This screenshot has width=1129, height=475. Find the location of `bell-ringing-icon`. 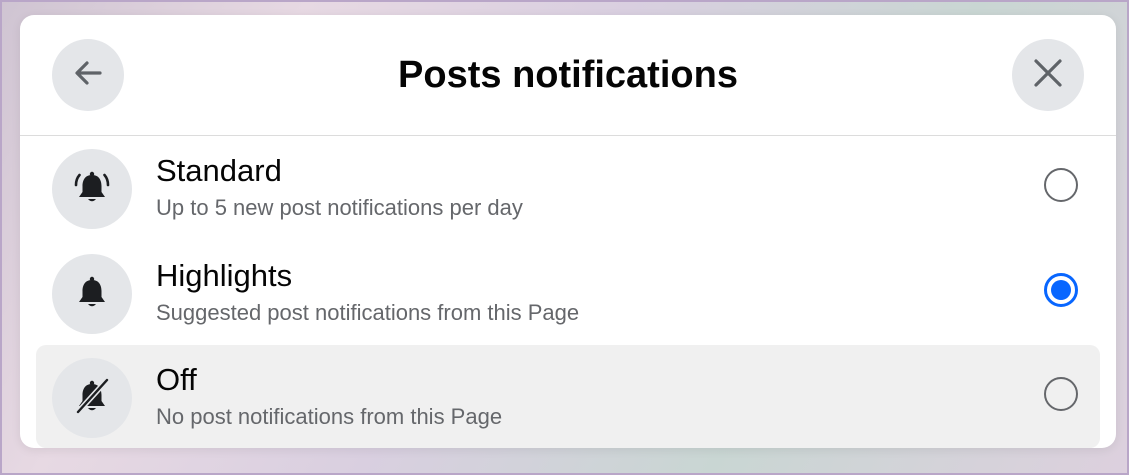

bell-ringing-icon is located at coordinates (92, 189).